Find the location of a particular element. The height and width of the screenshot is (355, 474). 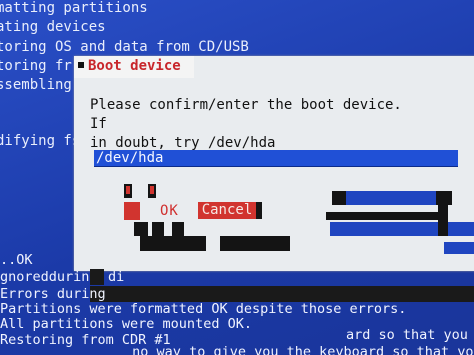

bg-line-restoring-fr: toring fr is located at coordinates (36, 66).